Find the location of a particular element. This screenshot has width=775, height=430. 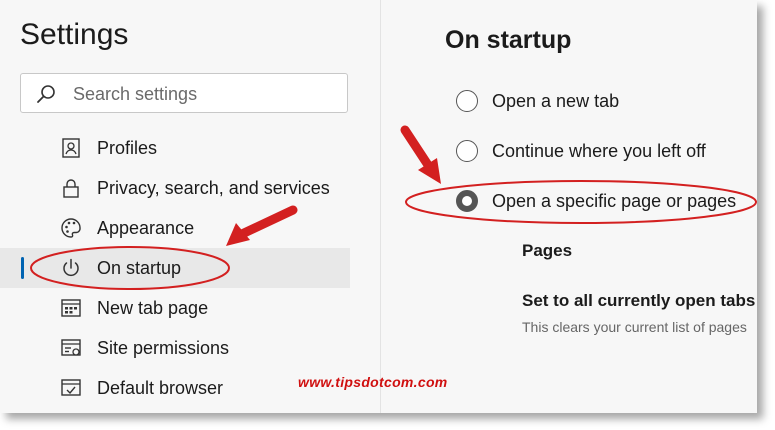

sidebar-item-label: Profiles is located at coordinates (127, 147).